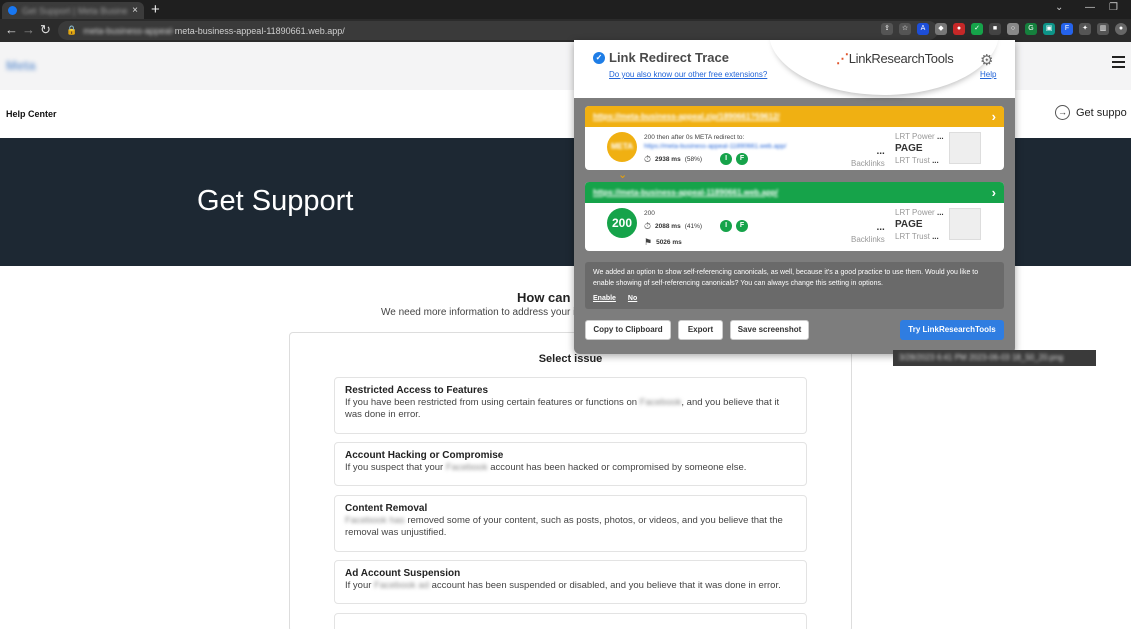  What do you see at coordinates (868, 234) in the screenshot?
I see `backlinks-metric: ... Backlinks` at bounding box center [868, 234].